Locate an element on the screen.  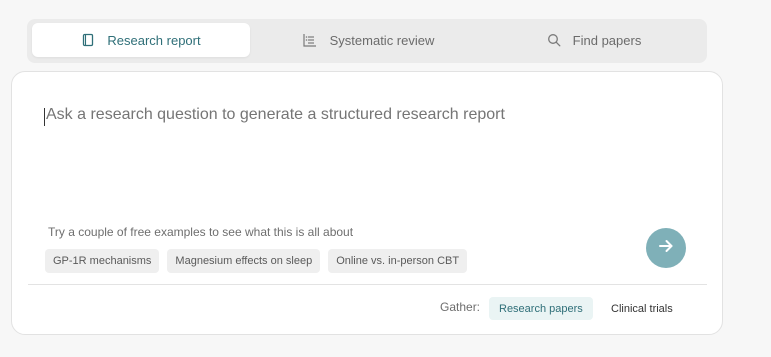
submit-button is located at coordinates (666, 248).